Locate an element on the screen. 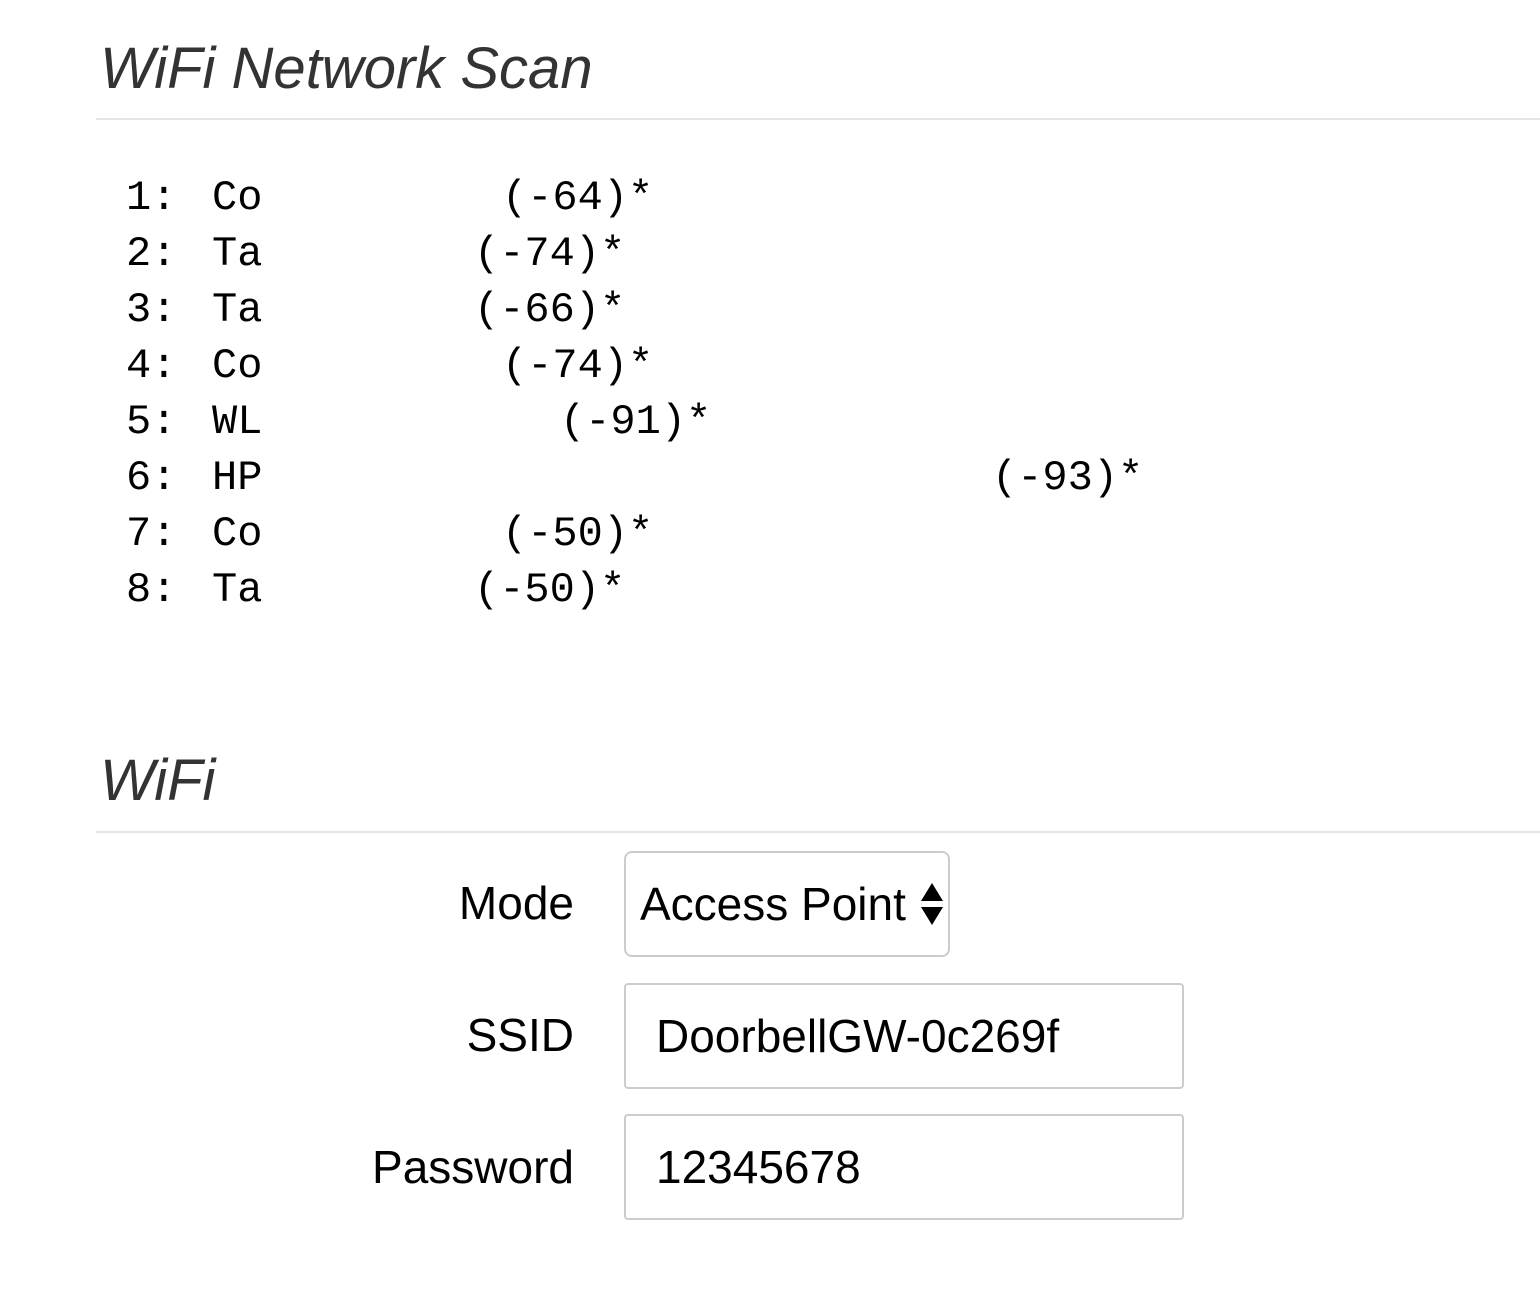  network-signal: (-93)* is located at coordinates (1068, 478).